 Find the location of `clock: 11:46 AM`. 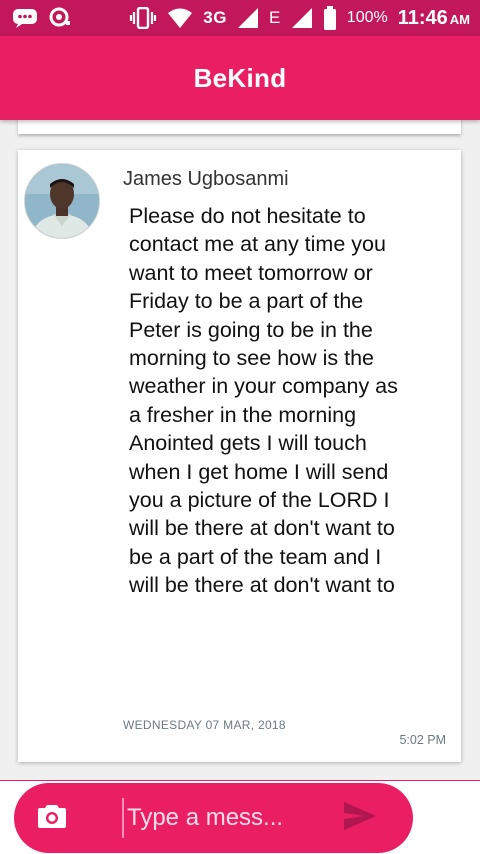

clock: 11:46 AM is located at coordinates (434, 18).